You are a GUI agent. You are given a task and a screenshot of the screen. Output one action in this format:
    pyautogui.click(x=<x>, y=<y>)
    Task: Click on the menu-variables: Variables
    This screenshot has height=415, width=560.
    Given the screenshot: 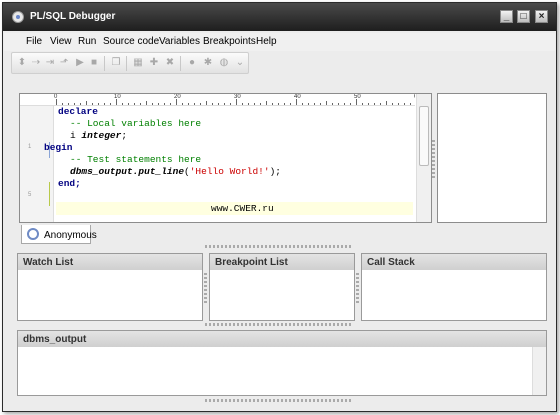 What is the action you would take?
    pyautogui.click(x=179, y=41)
    